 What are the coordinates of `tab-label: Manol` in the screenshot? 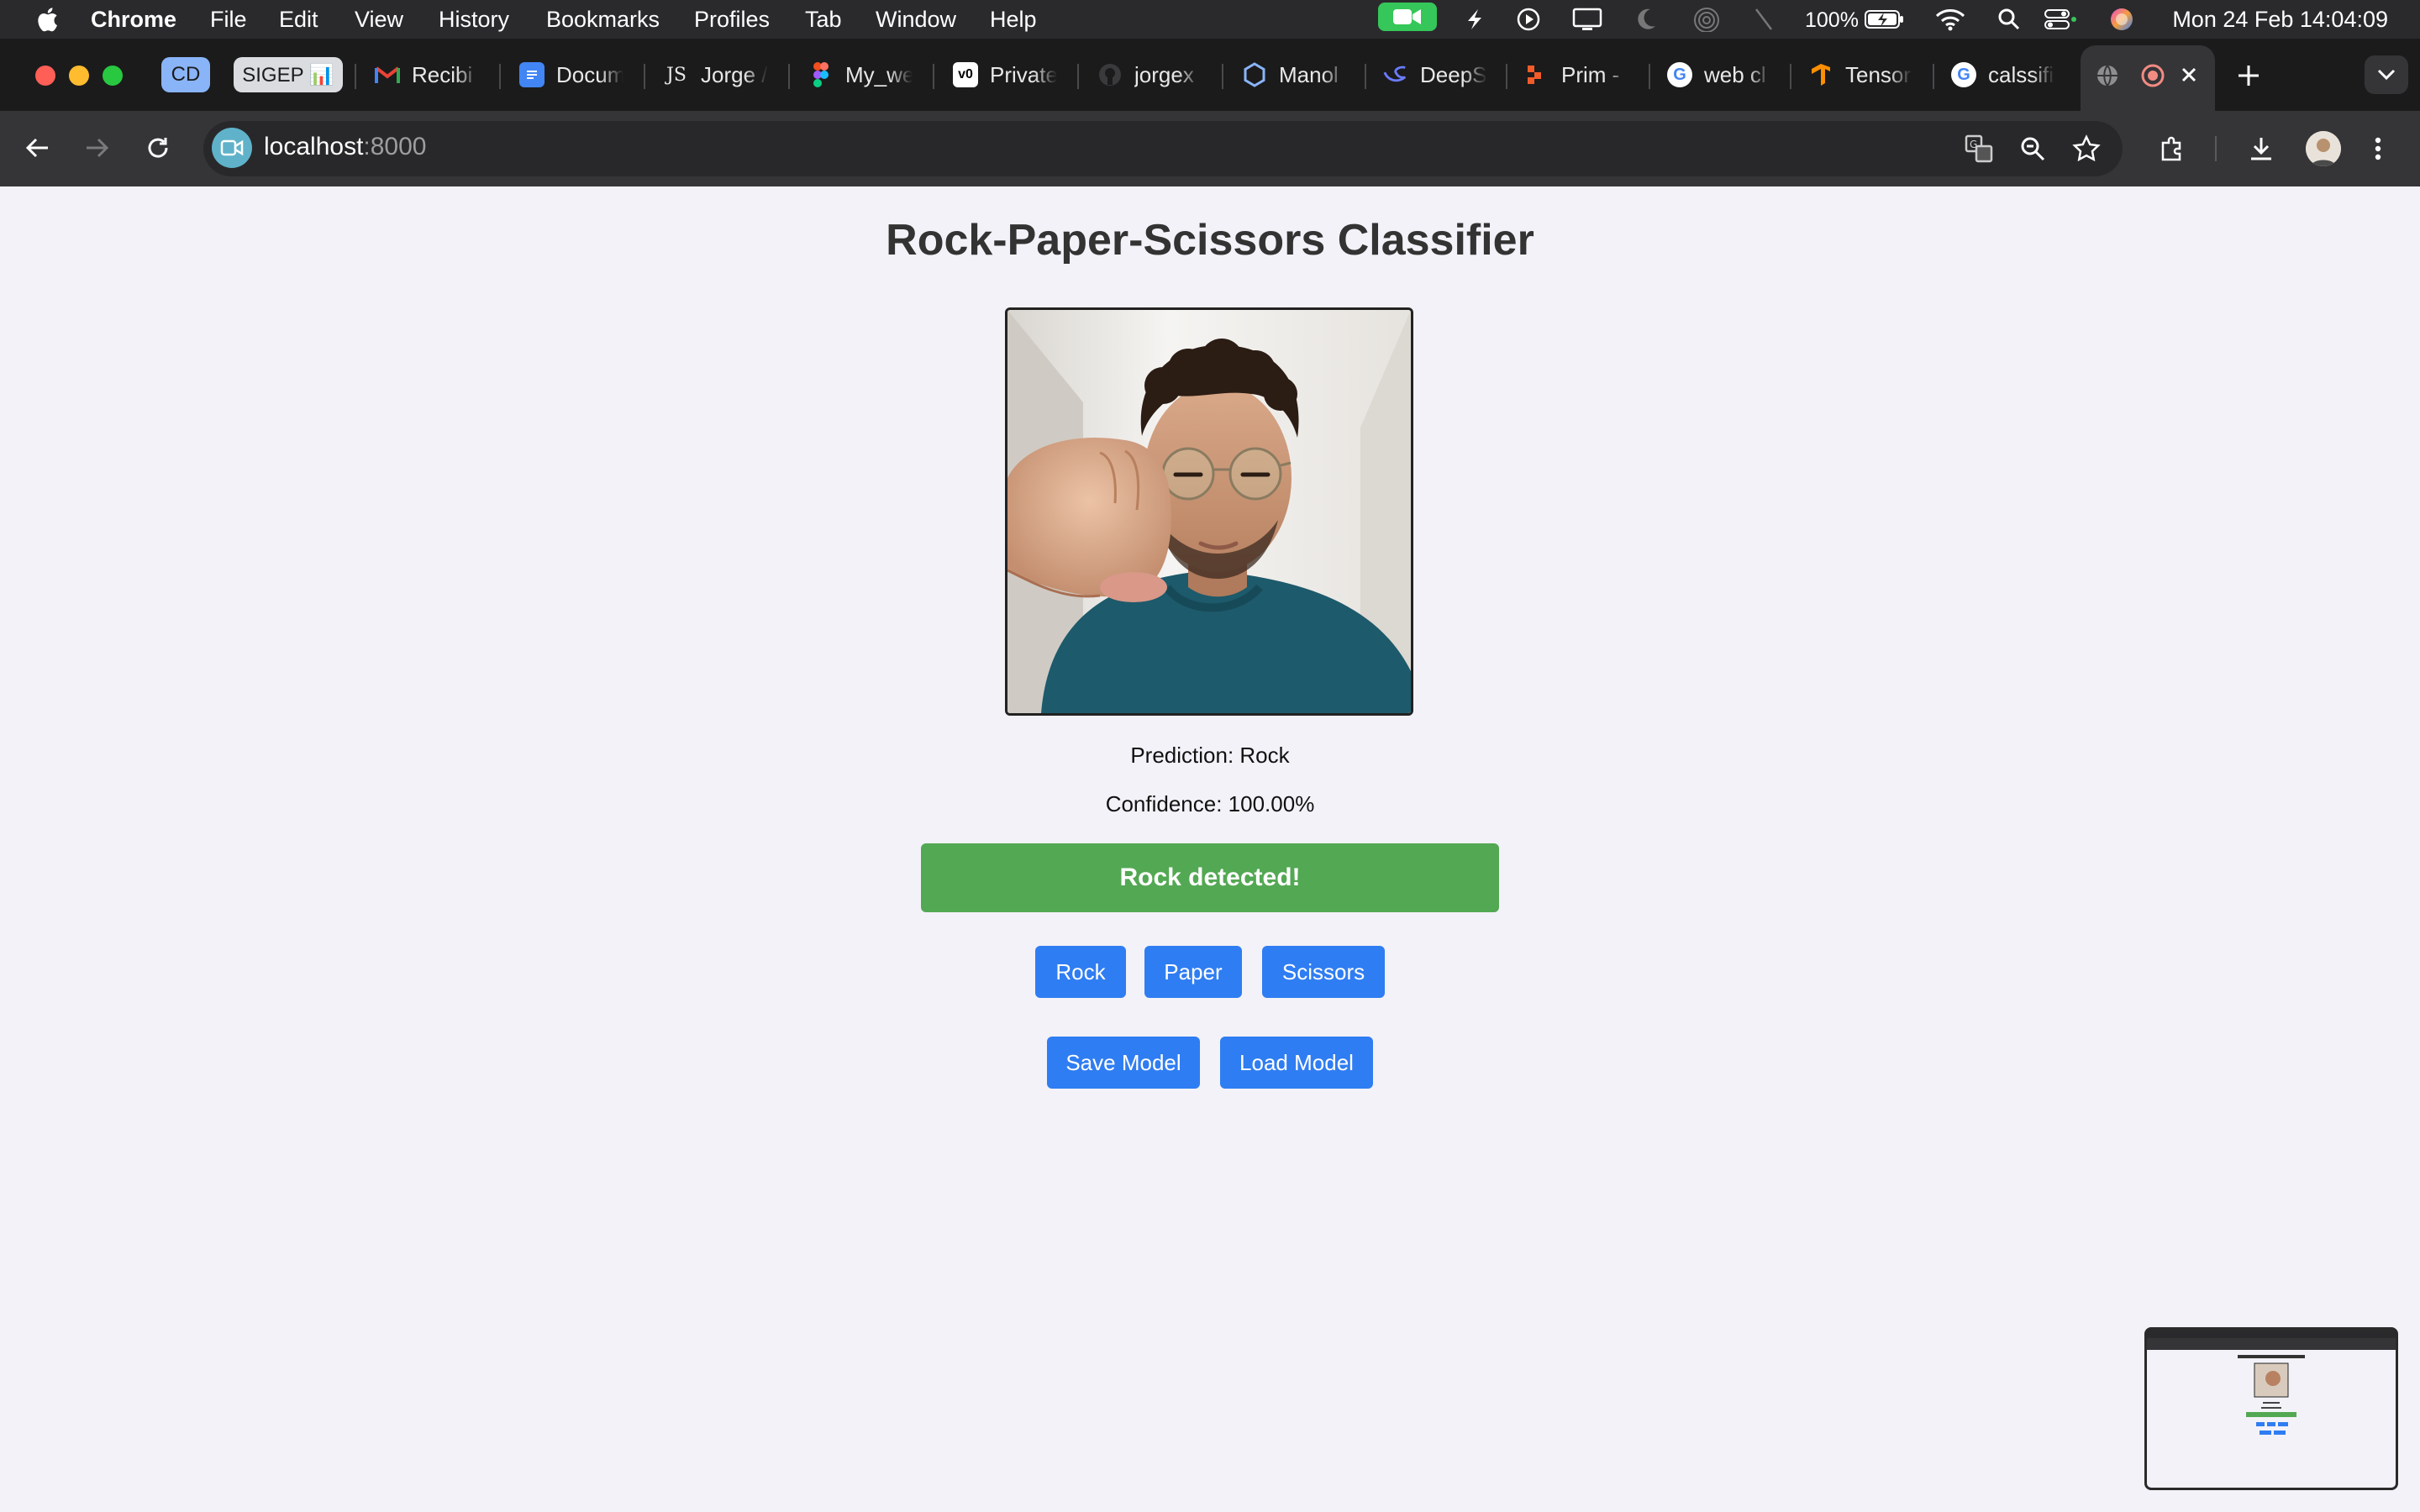 It's located at (1309, 74).